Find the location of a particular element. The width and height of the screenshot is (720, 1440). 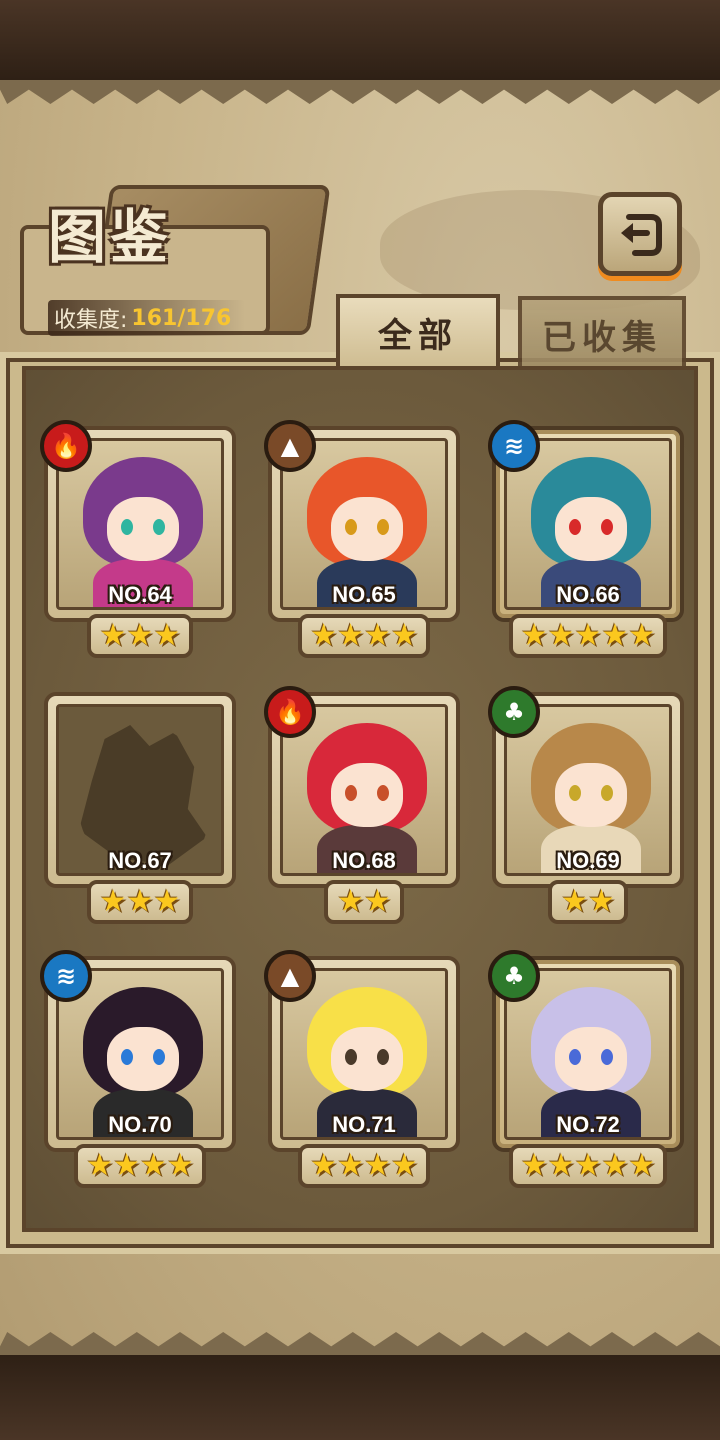

monster-card: NO.70 ★ ★ ★ ★ ≋ is located at coordinates (140, 1072).